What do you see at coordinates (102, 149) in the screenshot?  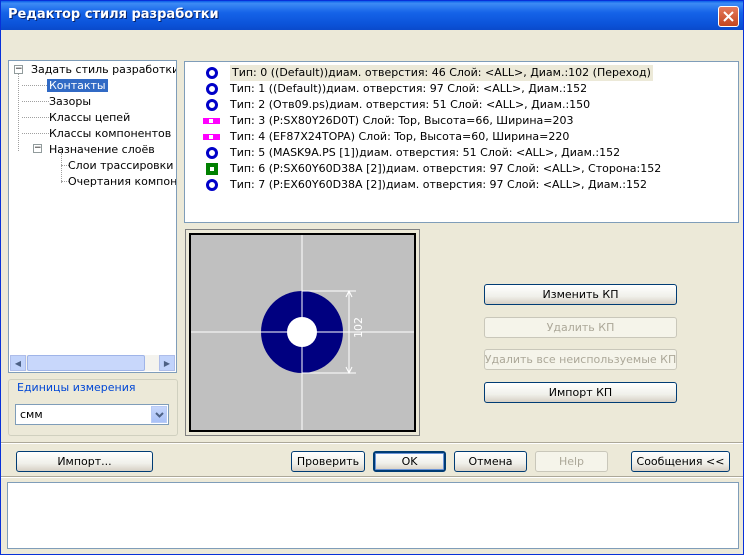 I see `tree-item-layer-assignment: Назначение слоёв` at bounding box center [102, 149].